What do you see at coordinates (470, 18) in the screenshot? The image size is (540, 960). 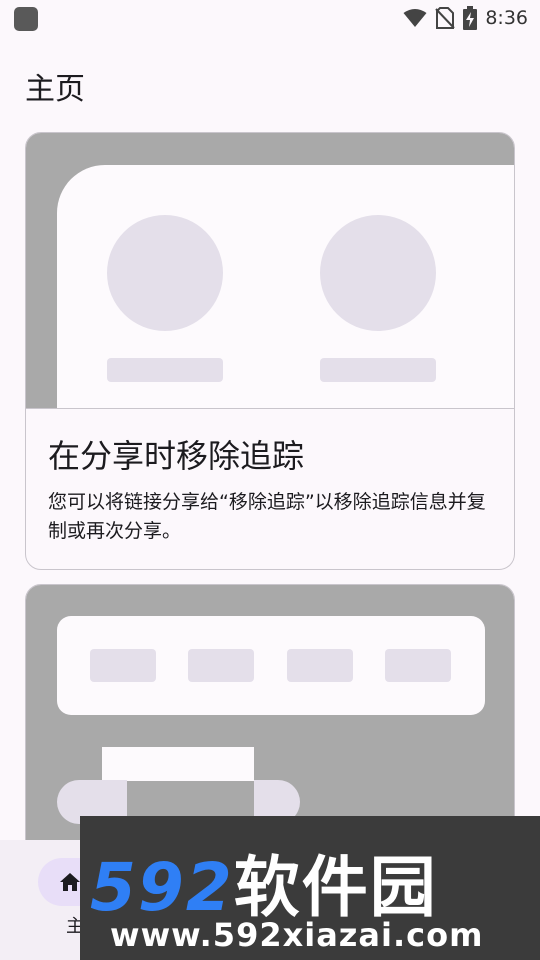 I see `battery-charging-icon` at bounding box center [470, 18].